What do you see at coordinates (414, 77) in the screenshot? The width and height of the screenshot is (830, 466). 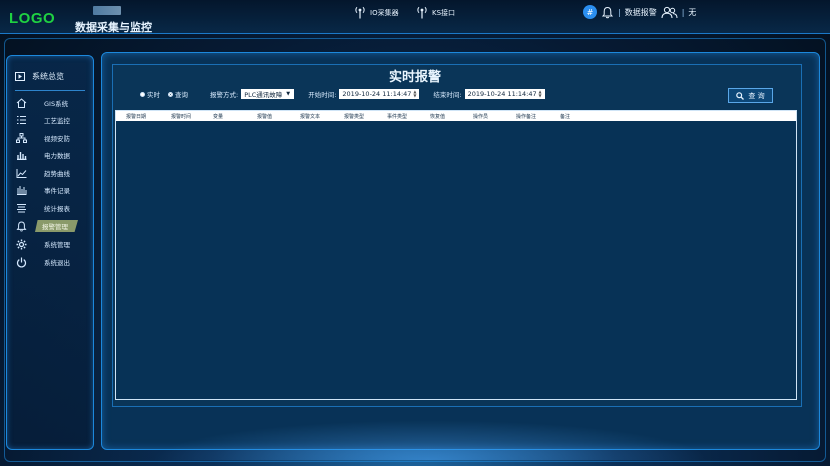 I see `page-title: 实时报警` at bounding box center [414, 77].